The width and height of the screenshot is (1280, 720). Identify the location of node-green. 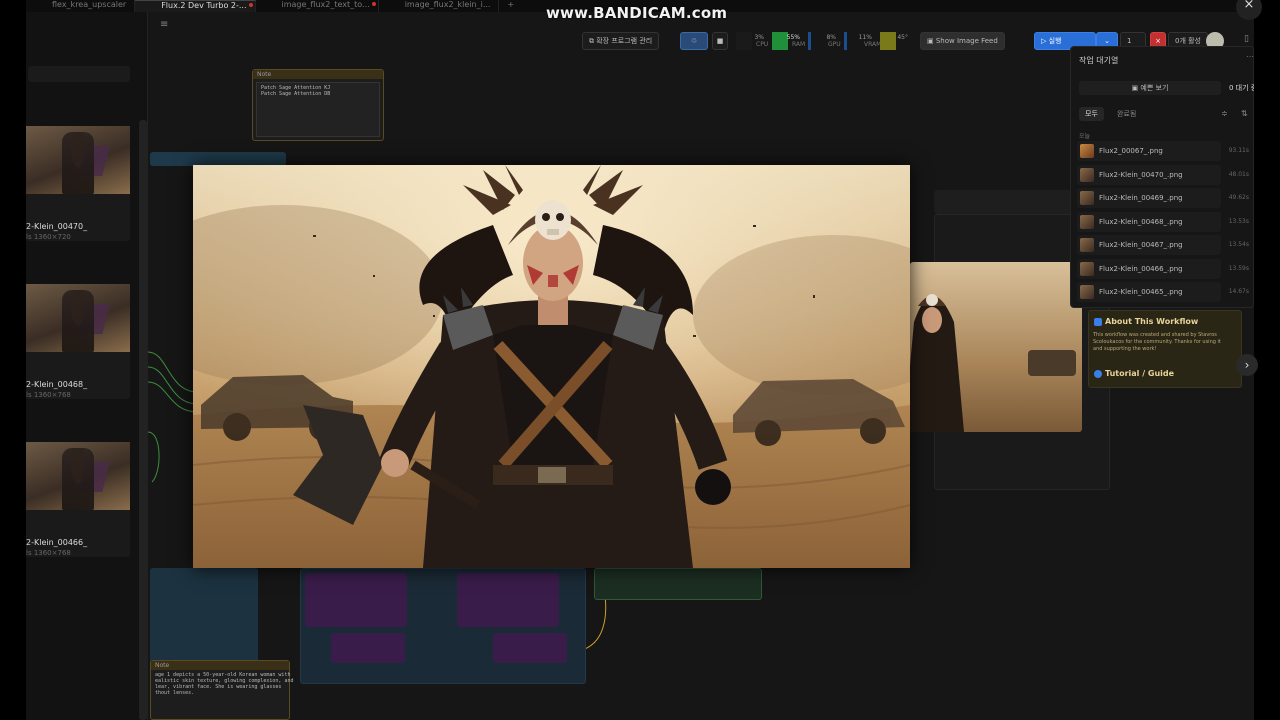
(678, 584).